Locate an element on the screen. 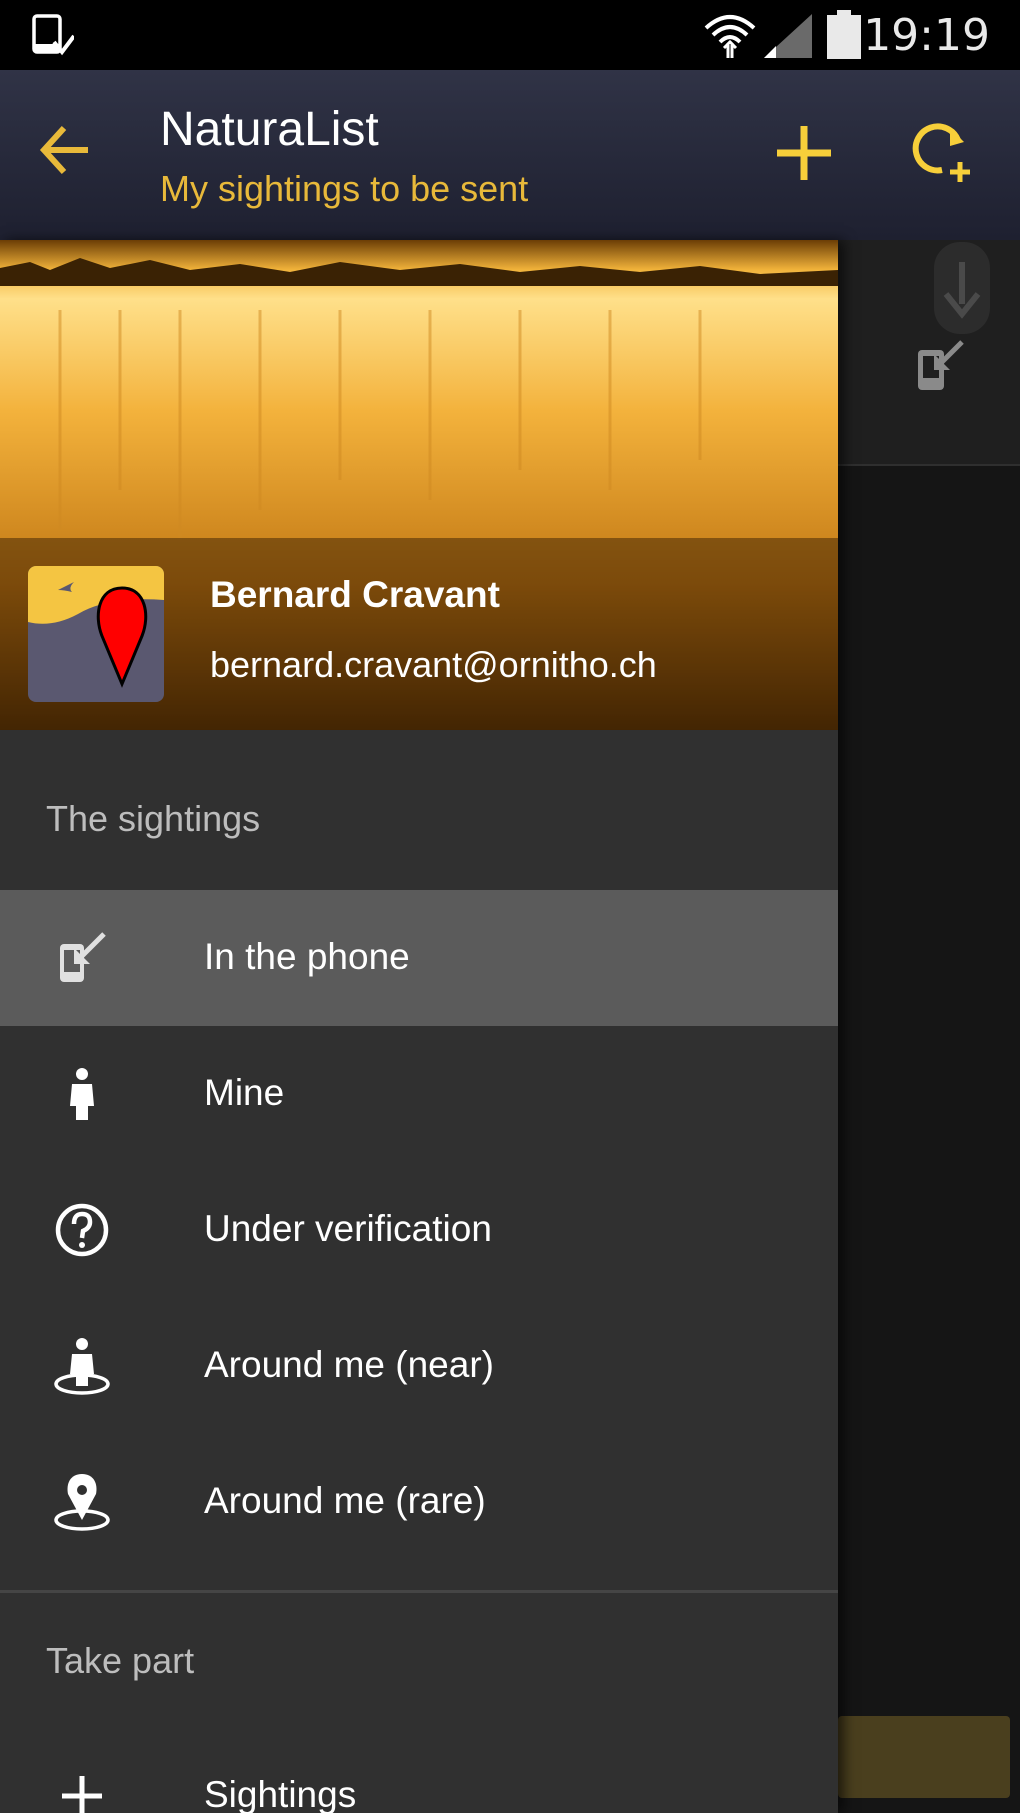  divider is located at coordinates (419, 1591).